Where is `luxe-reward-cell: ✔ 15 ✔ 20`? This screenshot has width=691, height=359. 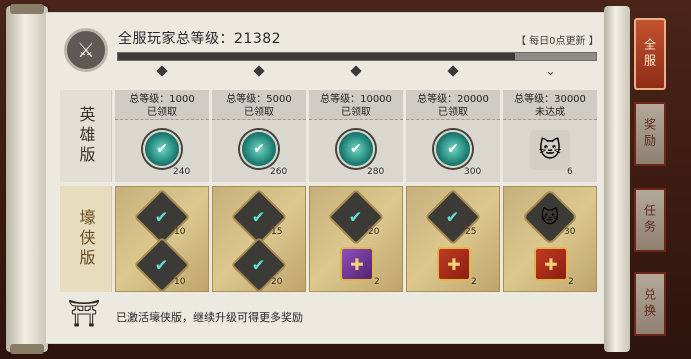
luxe-reward-cell: ✔ 15 ✔ 20 is located at coordinates (259, 240).